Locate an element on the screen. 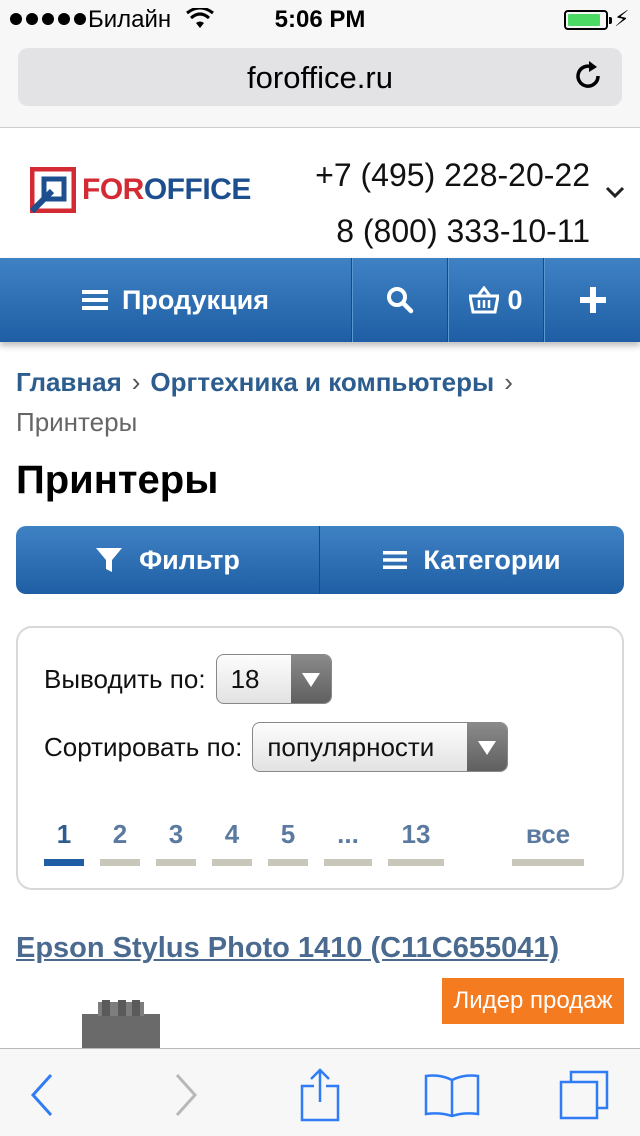 This screenshot has height=1136, width=640. per-page-row: Выводить по: 18 is located at coordinates (188, 679).